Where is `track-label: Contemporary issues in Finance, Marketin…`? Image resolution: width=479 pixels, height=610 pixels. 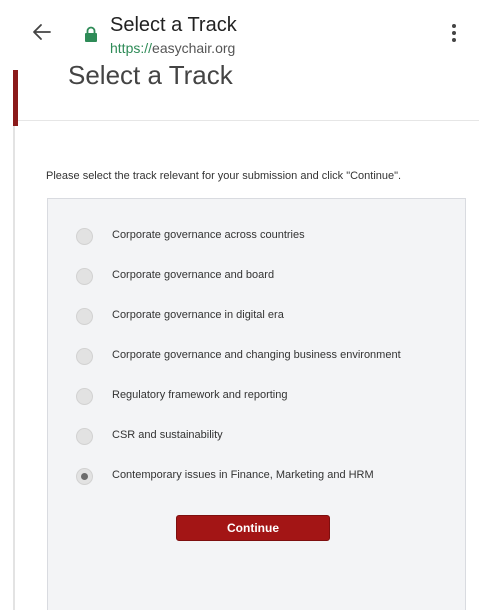 track-label: Contemporary issues in Finance, Marketin… is located at coordinates (243, 475).